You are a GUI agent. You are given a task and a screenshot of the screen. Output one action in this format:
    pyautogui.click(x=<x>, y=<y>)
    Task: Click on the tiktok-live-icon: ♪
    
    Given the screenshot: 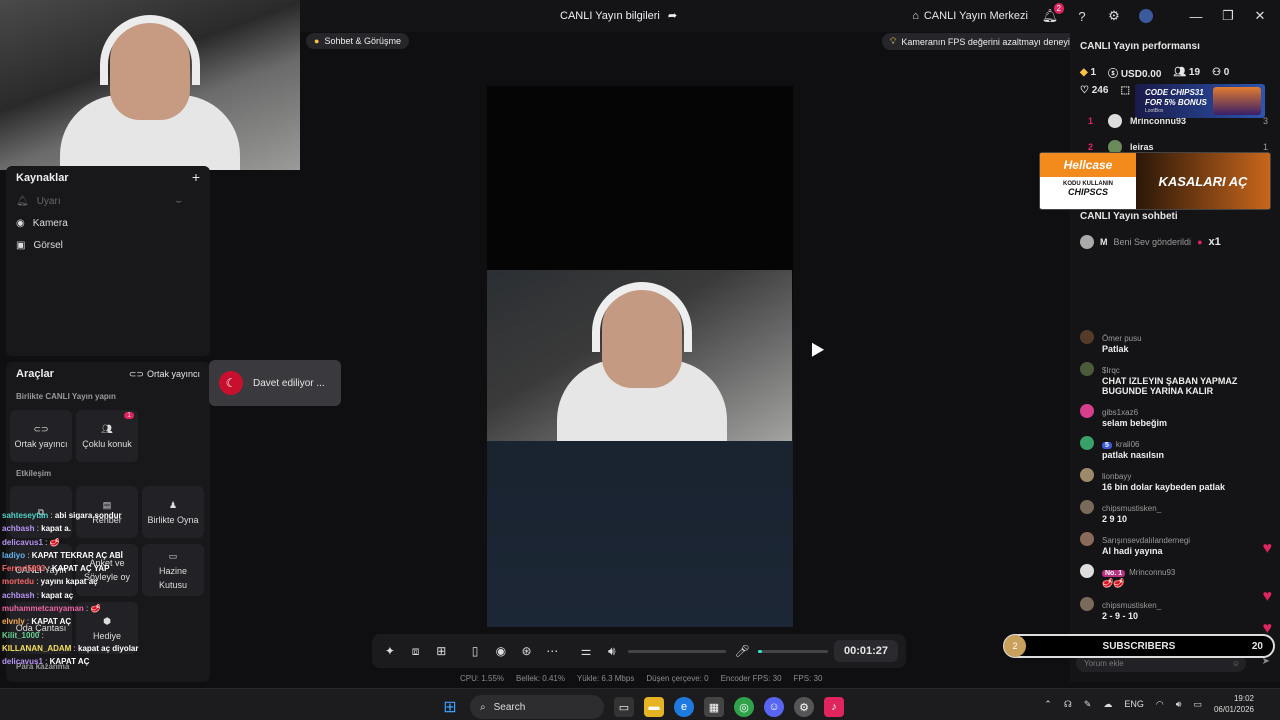 What is the action you would take?
    pyautogui.click(x=834, y=707)
    